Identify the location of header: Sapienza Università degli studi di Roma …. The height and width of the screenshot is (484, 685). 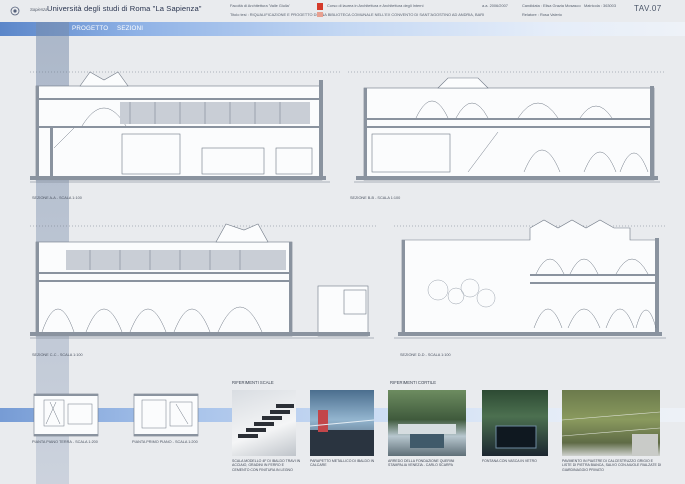
(342, 12).